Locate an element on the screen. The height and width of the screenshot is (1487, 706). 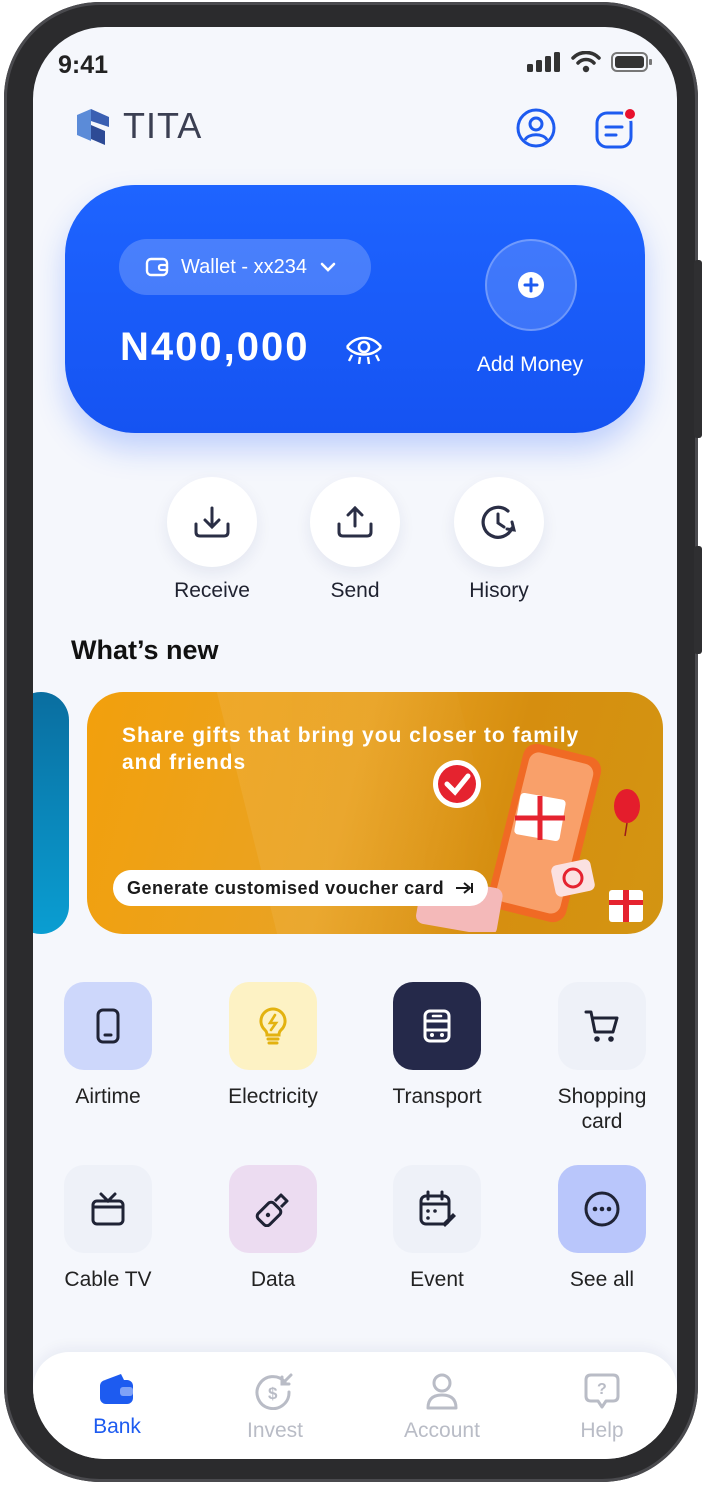
send-label: Send is located at coordinates (355, 590).